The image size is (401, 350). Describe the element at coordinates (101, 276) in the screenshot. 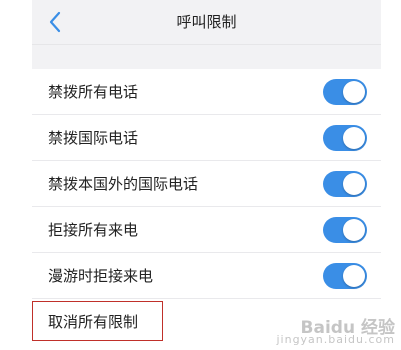

I see `setting-label: 漫游时拒接来电` at that location.